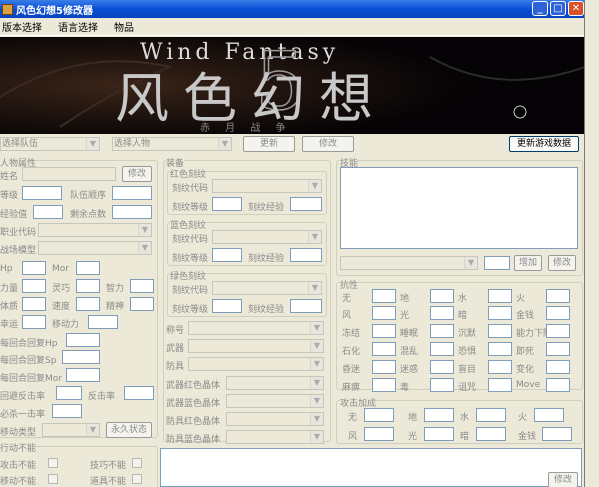 This screenshot has width=599, height=487. Describe the element at coordinates (95, 248) in the screenshot. I see `battle-model-select: ▼` at that location.